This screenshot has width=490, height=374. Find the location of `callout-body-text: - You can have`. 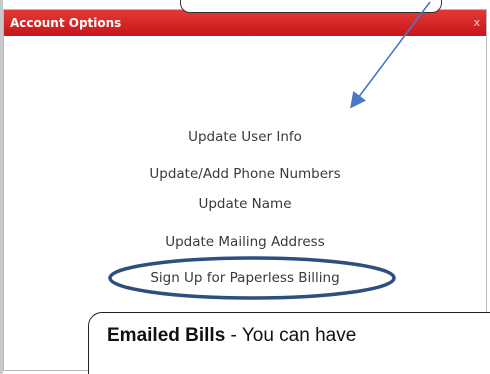

callout-body-text: - You can have is located at coordinates (291, 335).